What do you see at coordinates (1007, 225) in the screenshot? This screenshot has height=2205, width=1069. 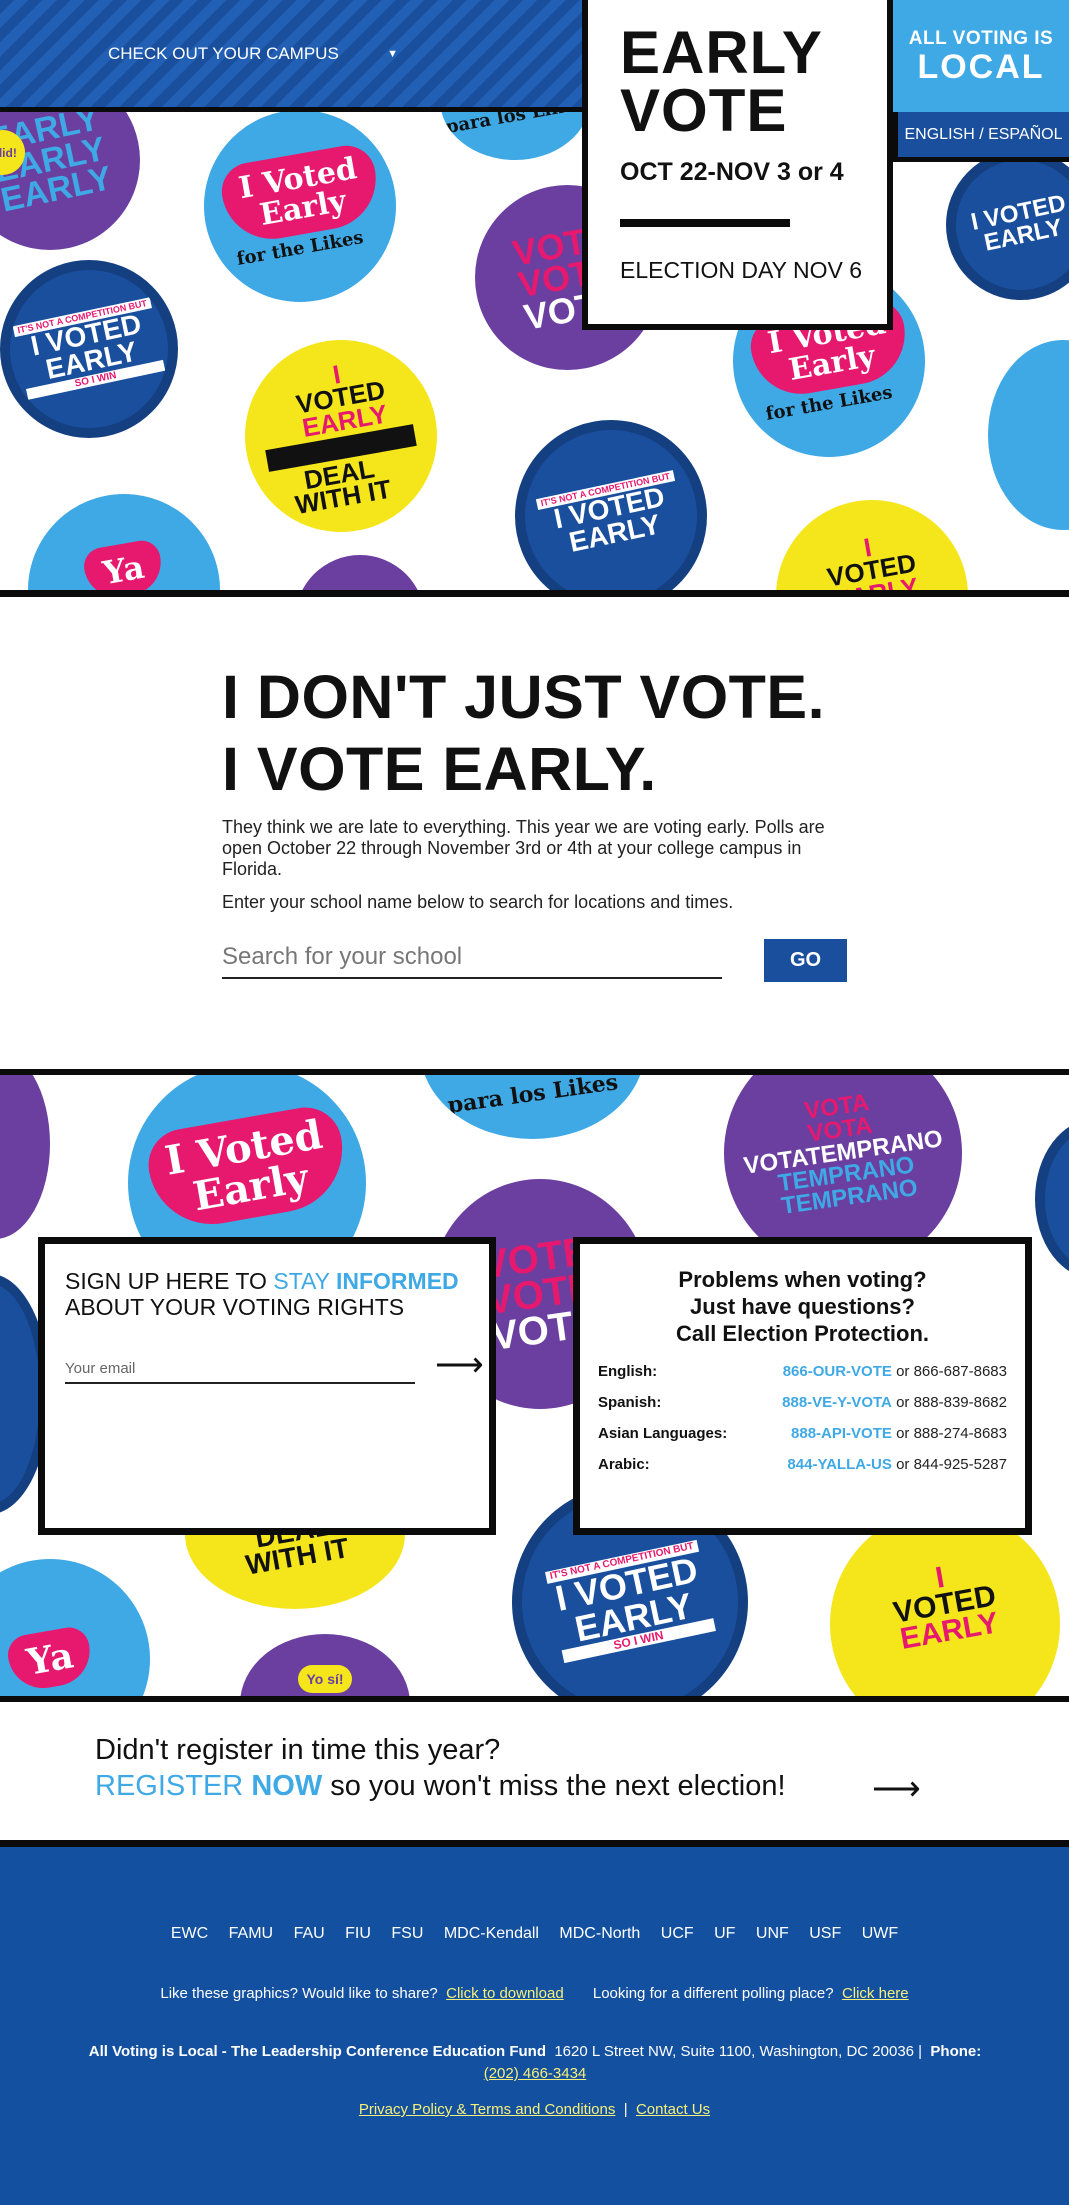 I see `sticker-not-competition: I VOTED EARLY` at bounding box center [1007, 225].